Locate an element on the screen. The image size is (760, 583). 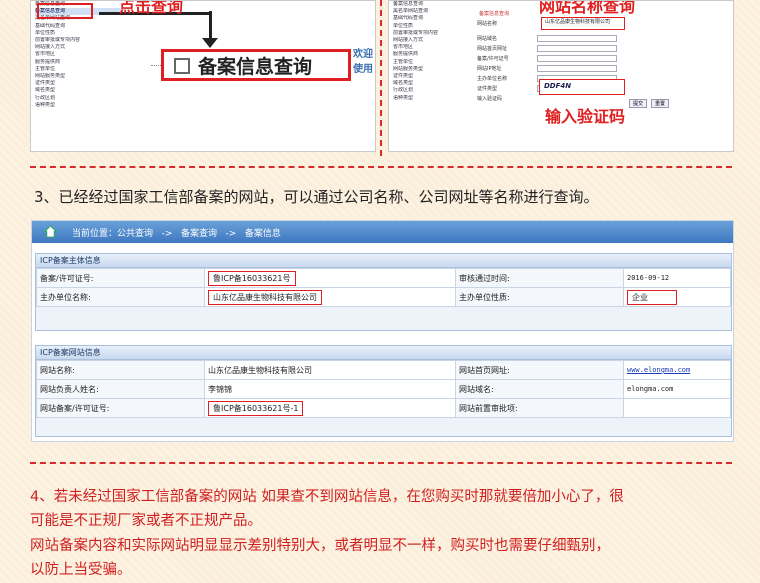
tree-item: 黑名单网站查询 is located at coordinates (433, 11).